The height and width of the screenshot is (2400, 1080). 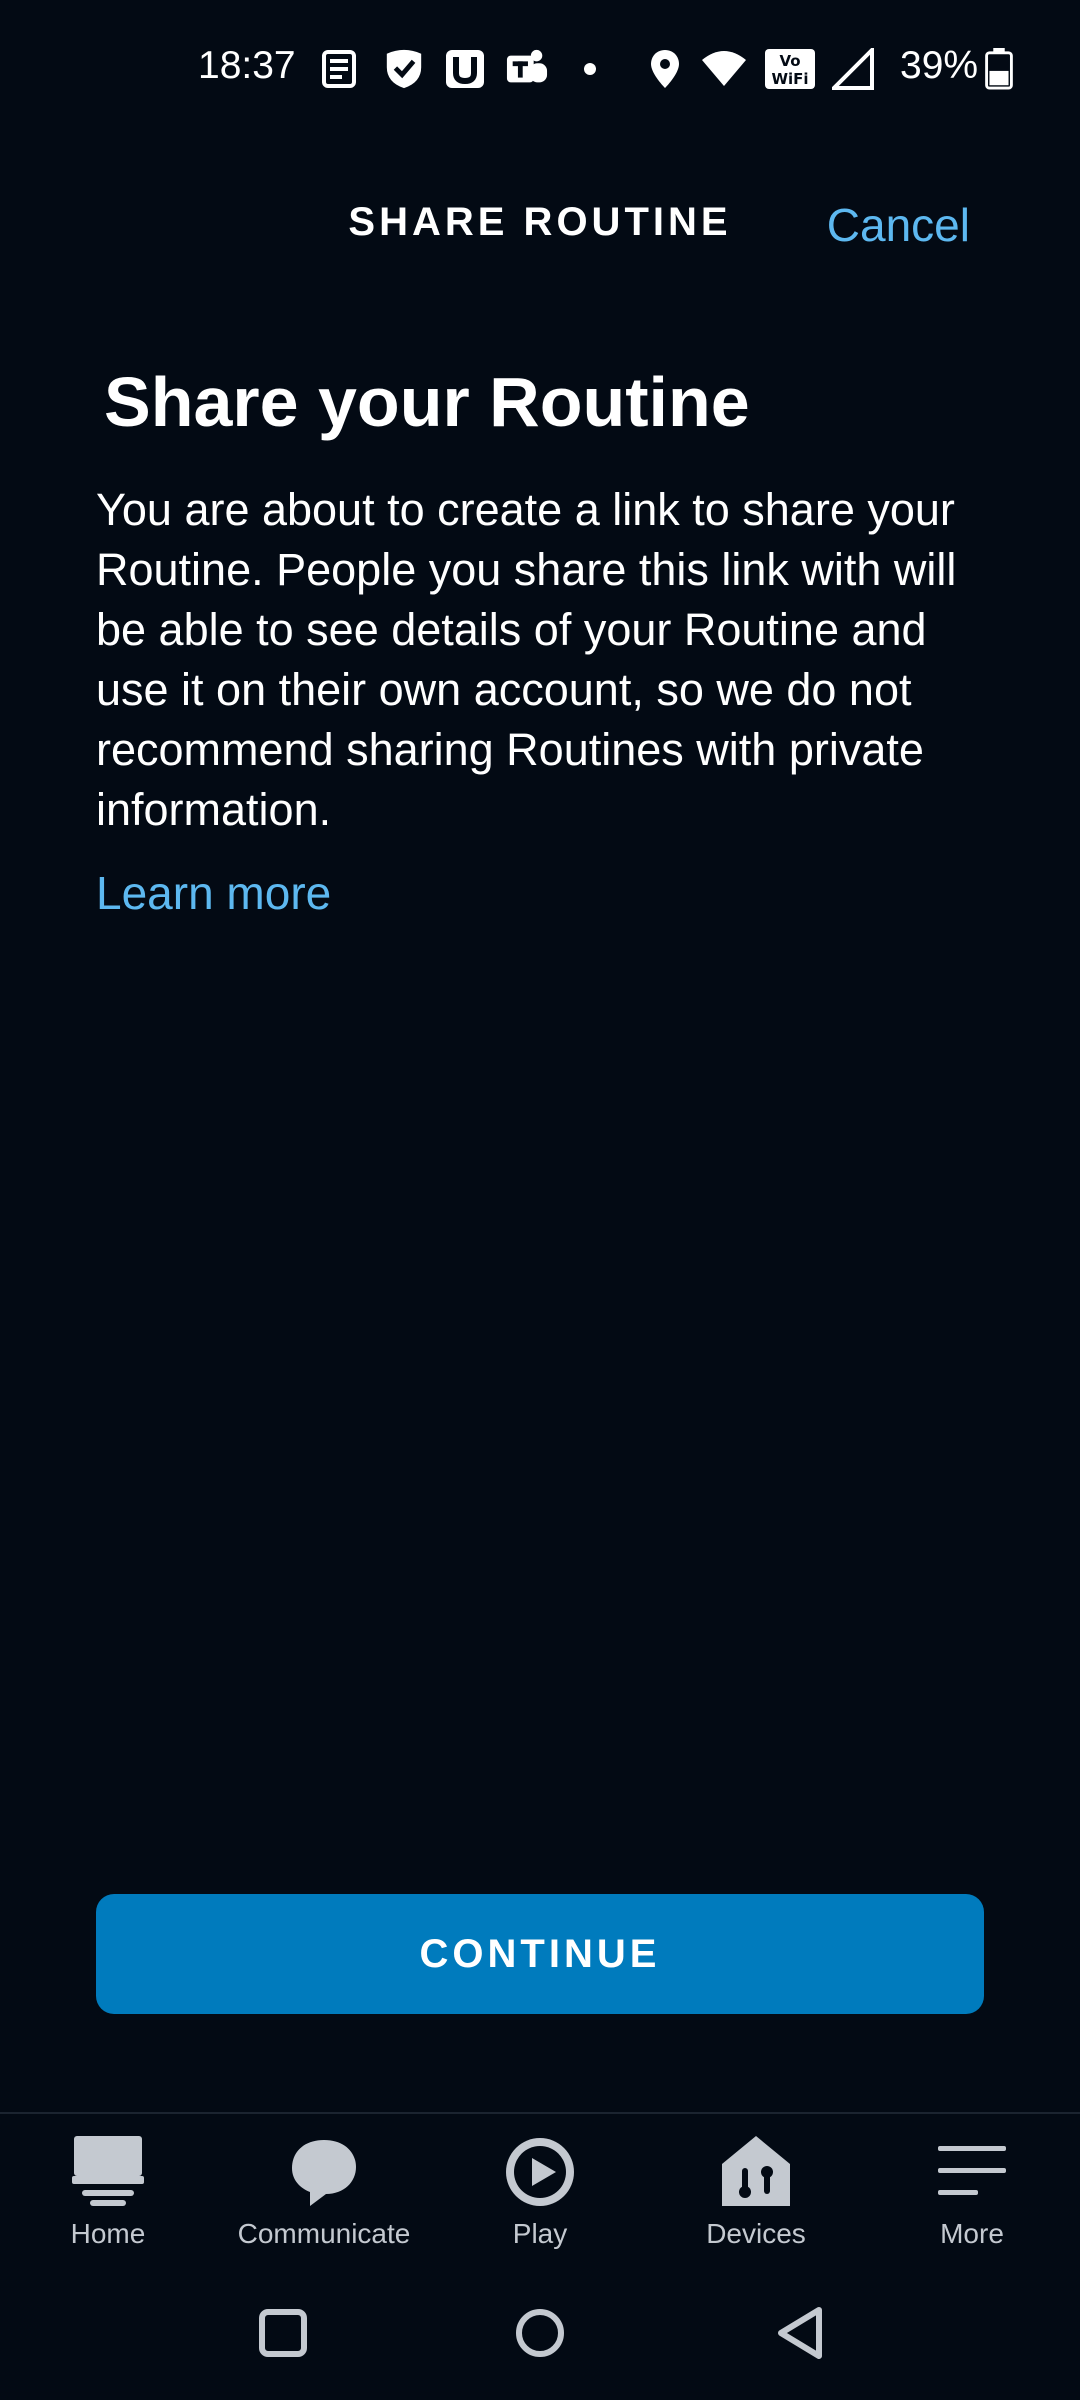 I want to click on location-icon, so click(x=665, y=69).